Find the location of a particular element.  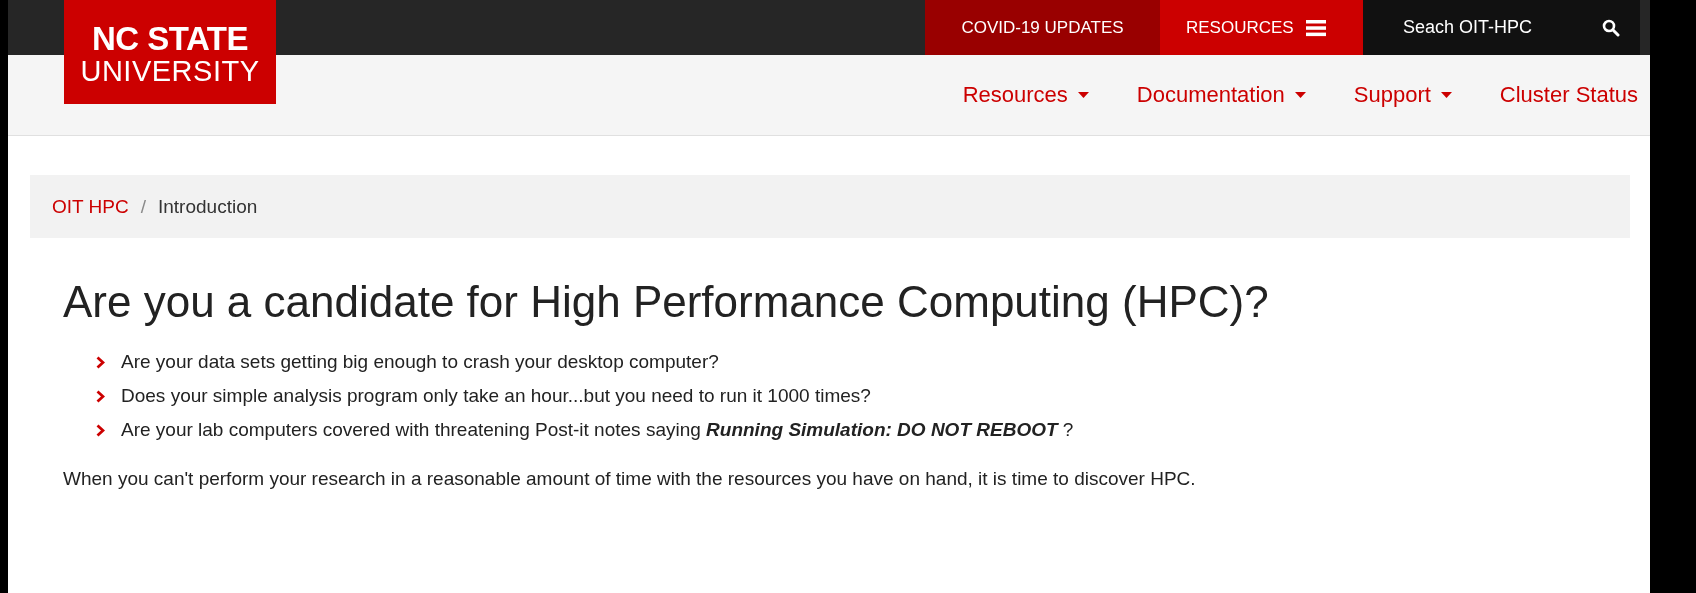

nav-link: Documentation is located at coordinates (1221, 95).